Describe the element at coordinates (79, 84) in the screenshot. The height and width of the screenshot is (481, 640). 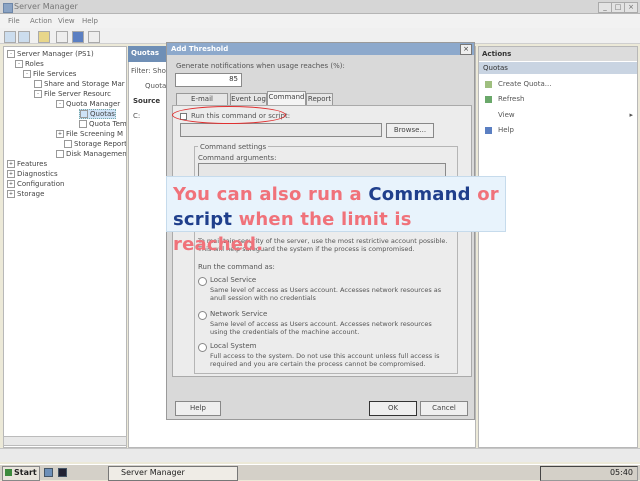
I see `tree-item-share-storage: Share and Storage Mar` at that location.